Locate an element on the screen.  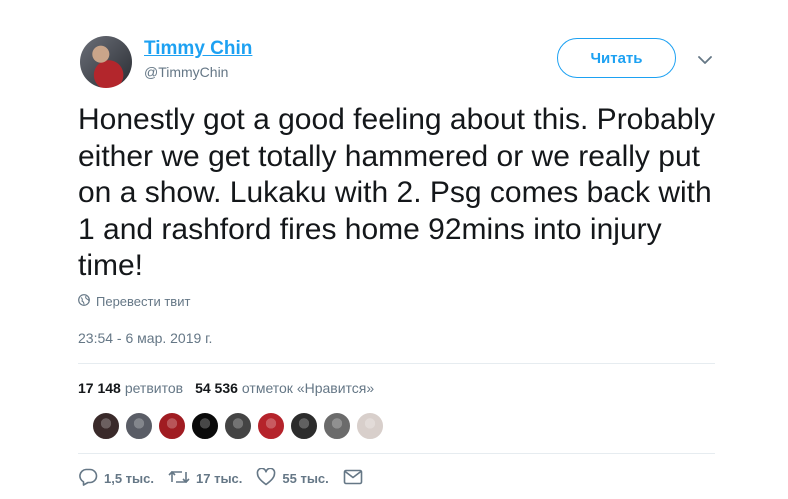
liker-avatars is located at coordinates (238, 426).